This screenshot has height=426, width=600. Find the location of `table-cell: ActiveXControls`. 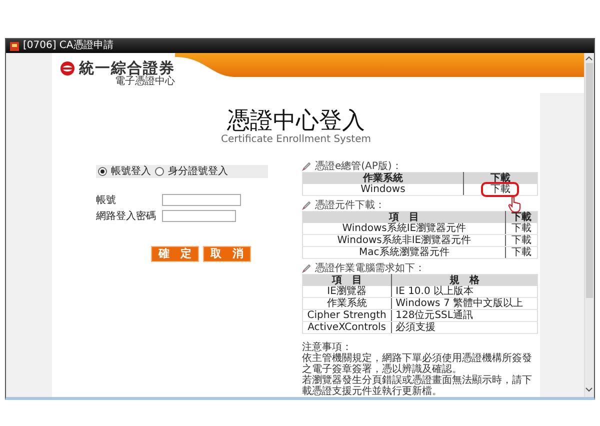

table-cell: ActiveXControls is located at coordinates (347, 328).